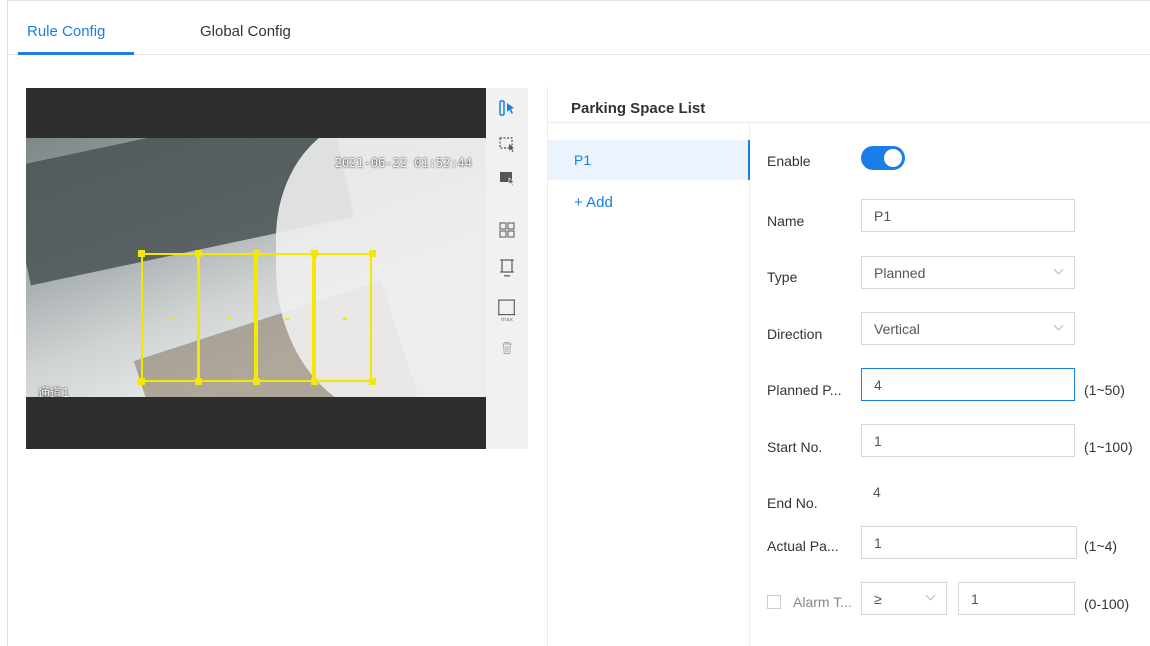 Image resolution: width=1150 pixels, height=646 pixels. What do you see at coordinates (579, 28) in the screenshot?
I see `tab-bar: Rule Config Global Config` at bounding box center [579, 28].